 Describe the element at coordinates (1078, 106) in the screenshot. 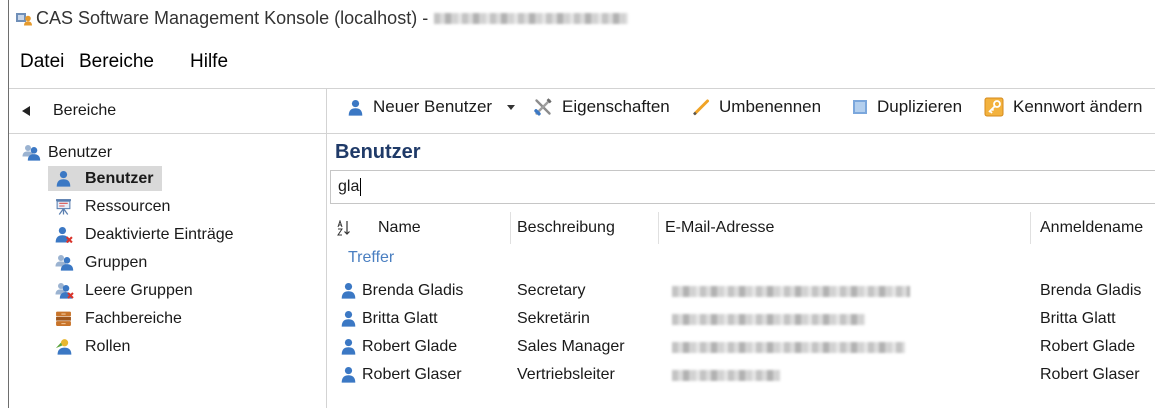

I see `change-password-label: Kennwort ändern` at that location.